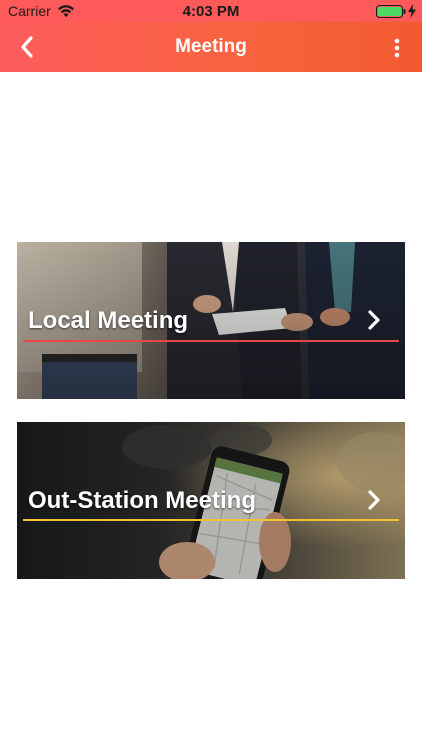  I want to click on out-station-meeting-label: Out-Station Meeting, so click(142, 500).